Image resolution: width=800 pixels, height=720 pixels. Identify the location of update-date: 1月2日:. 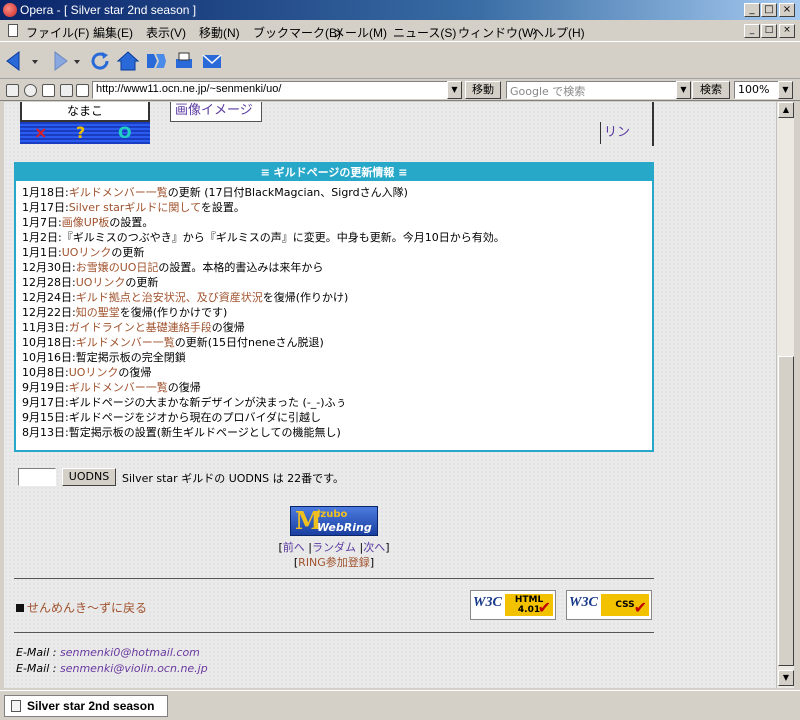
(42, 237).